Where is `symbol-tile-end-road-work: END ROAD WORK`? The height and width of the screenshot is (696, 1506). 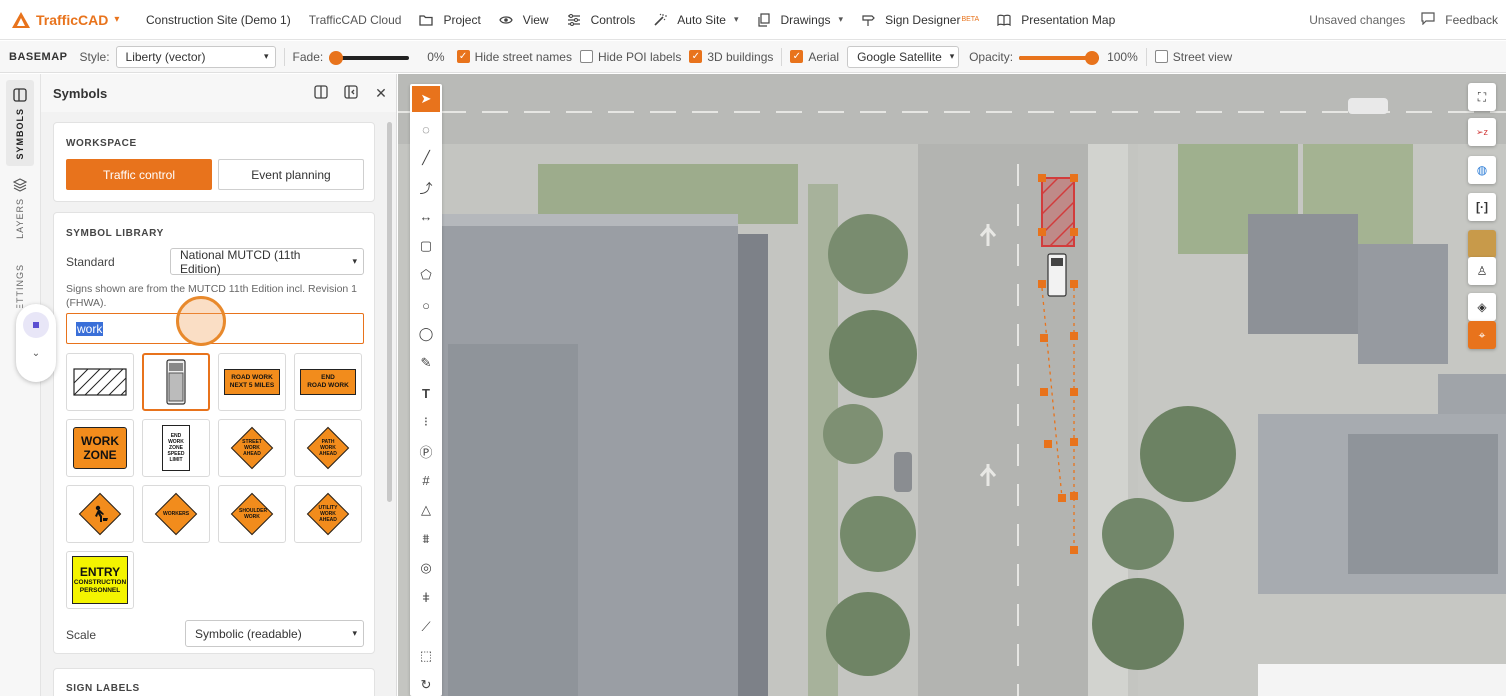
symbol-tile-end-road-work: END ROAD WORK is located at coordinates (328, 382).